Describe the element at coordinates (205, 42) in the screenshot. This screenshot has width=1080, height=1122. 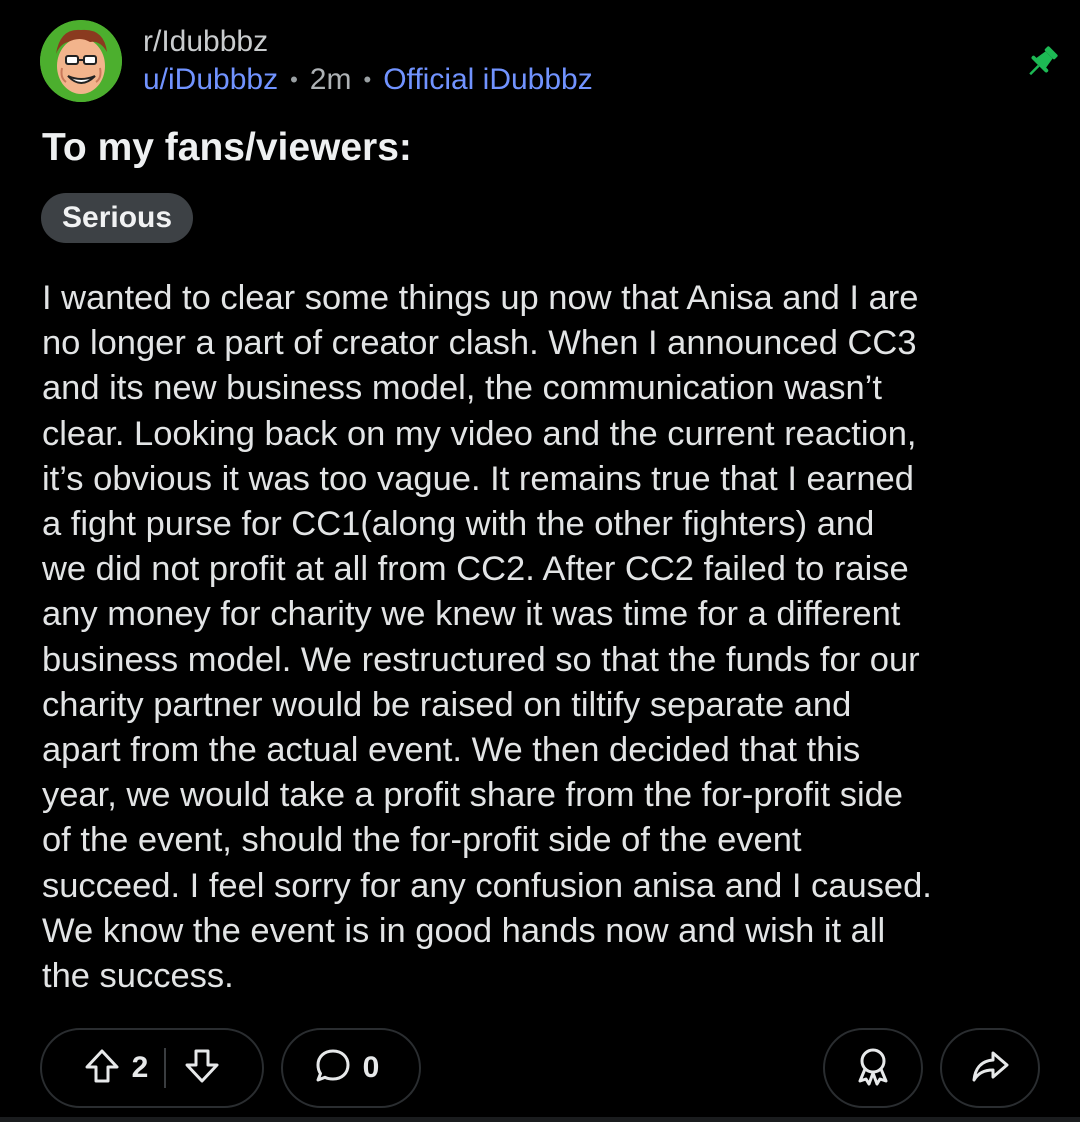
I see `subreddit-name: r/Idubbbz` at that location.